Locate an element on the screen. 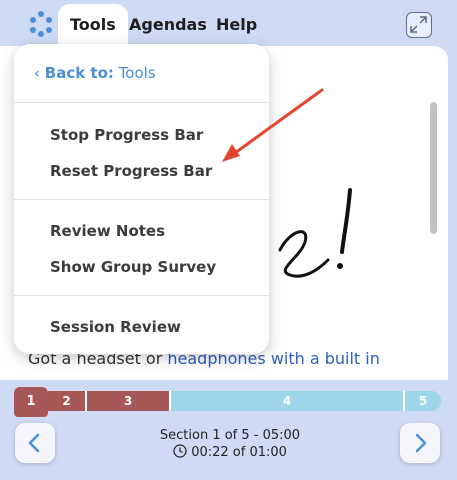 Image resolution: width=457 pixels, height=480 pixels. chevron-left-icon is located at coordinates (34, 443).